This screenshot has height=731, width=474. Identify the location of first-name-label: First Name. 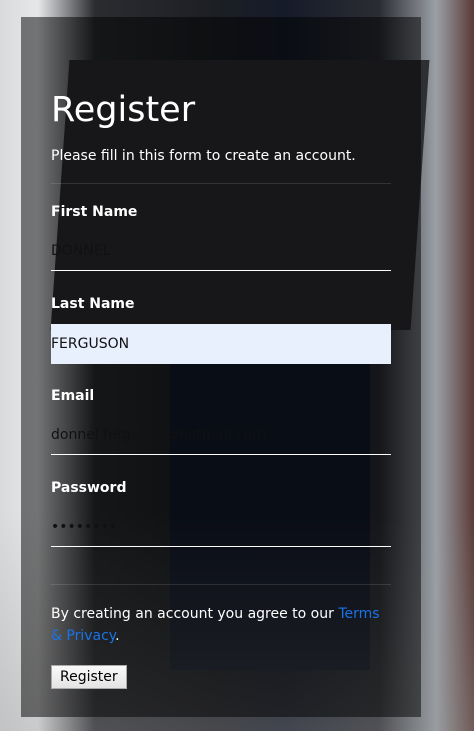
(94, 212).